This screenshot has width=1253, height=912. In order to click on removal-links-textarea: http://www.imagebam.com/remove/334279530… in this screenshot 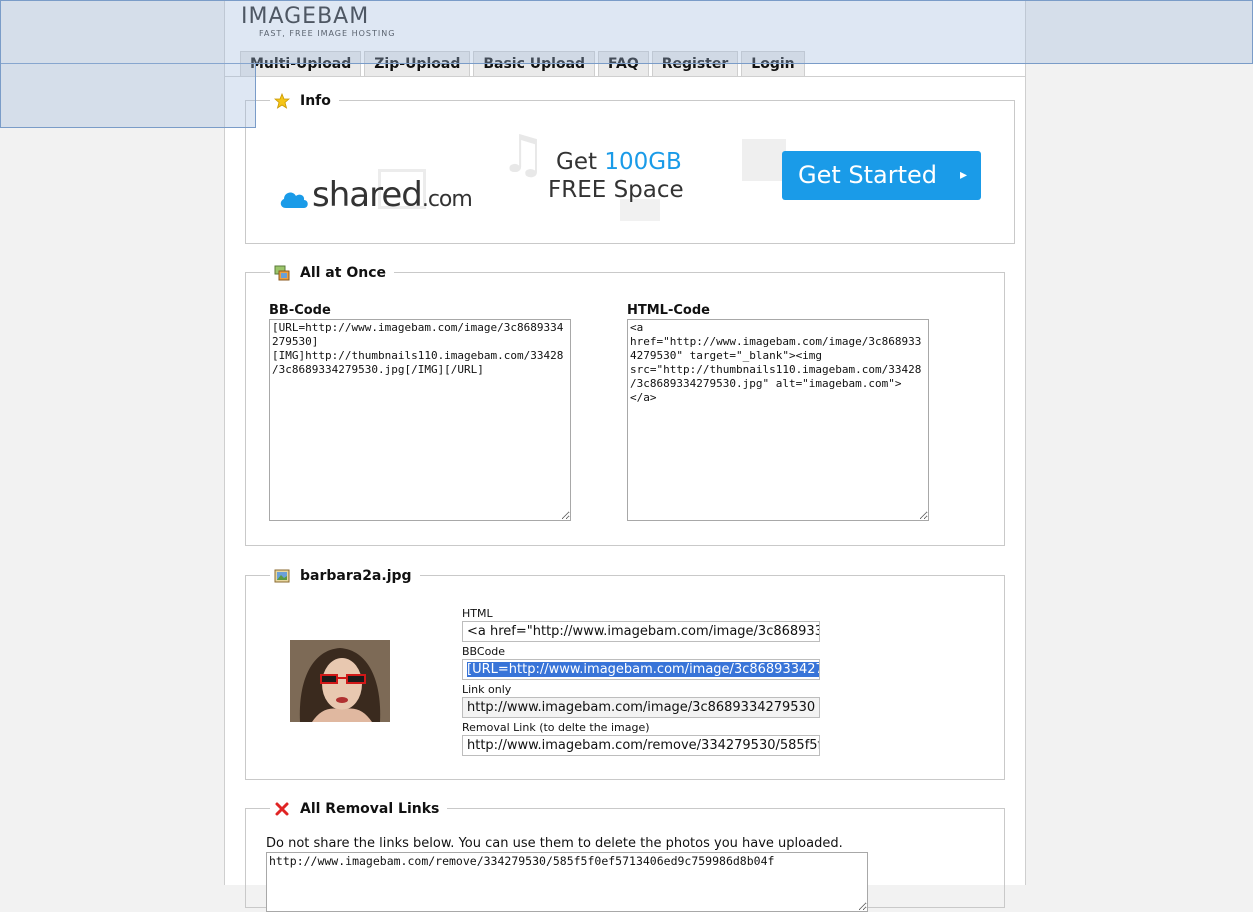, I will do `click(567, 882)`.